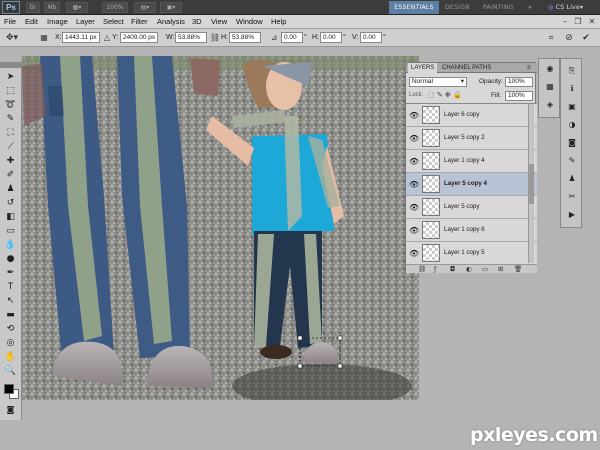 The image size is (600, 450). What do you see at coordinates (10, 105) in the screenshot?
I see `lasso-tool-icon: ➰` at bounding box center [10, 105].